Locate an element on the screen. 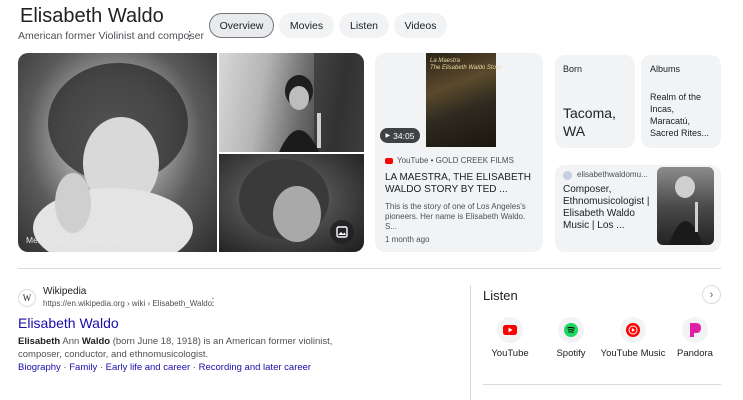 The height and width of the screenshot is (400, 743). result-more-options-icon: ⋮ is located at coordinates (213, 302).